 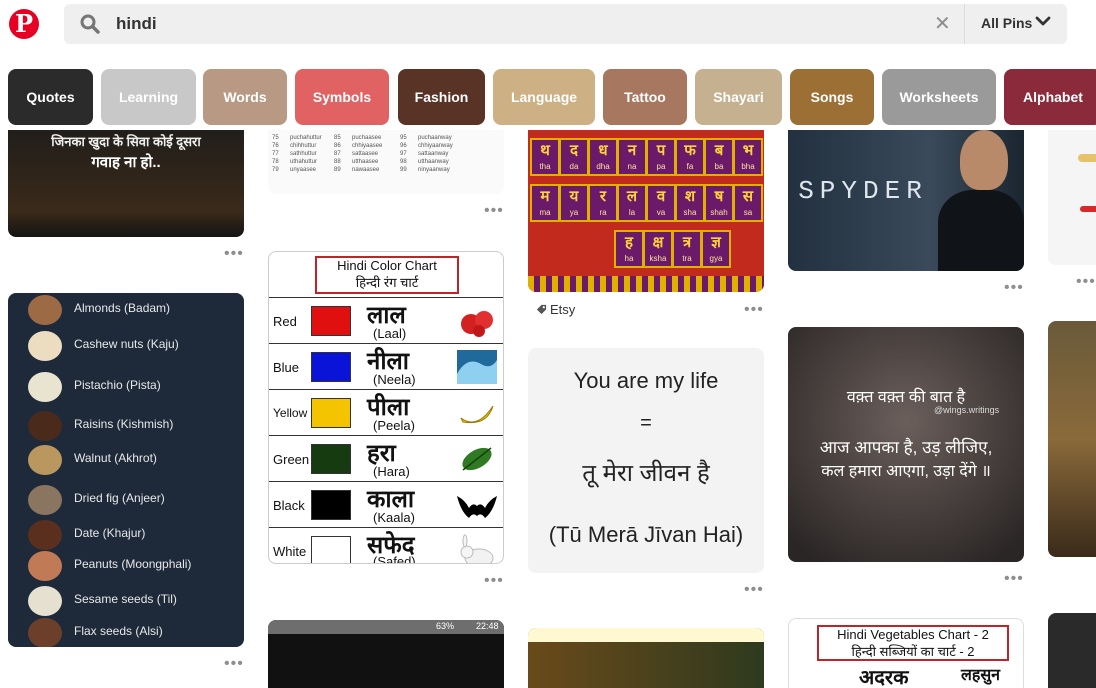 I want to click on chip-symbols: Symbols, so click(x=342, y=97).